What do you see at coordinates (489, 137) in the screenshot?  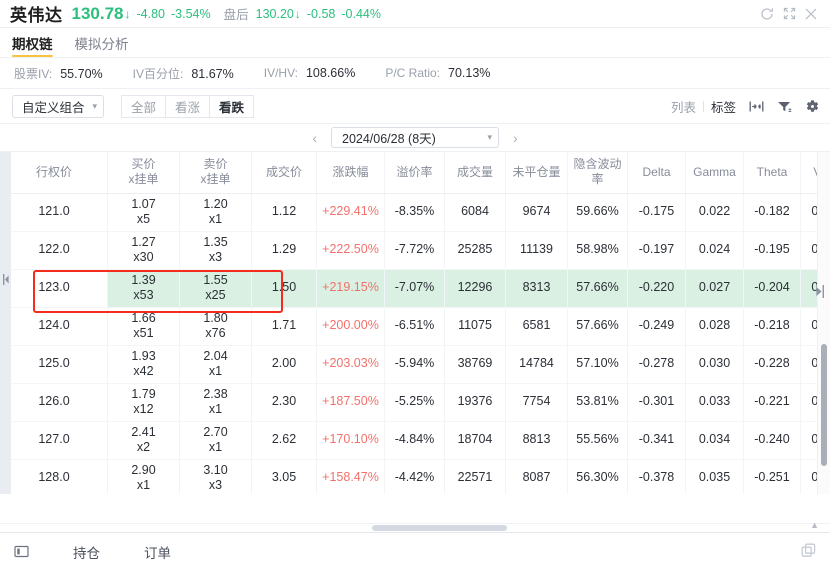 I see `chevron-down-icon: ▾` at bounding box center [489, 137].